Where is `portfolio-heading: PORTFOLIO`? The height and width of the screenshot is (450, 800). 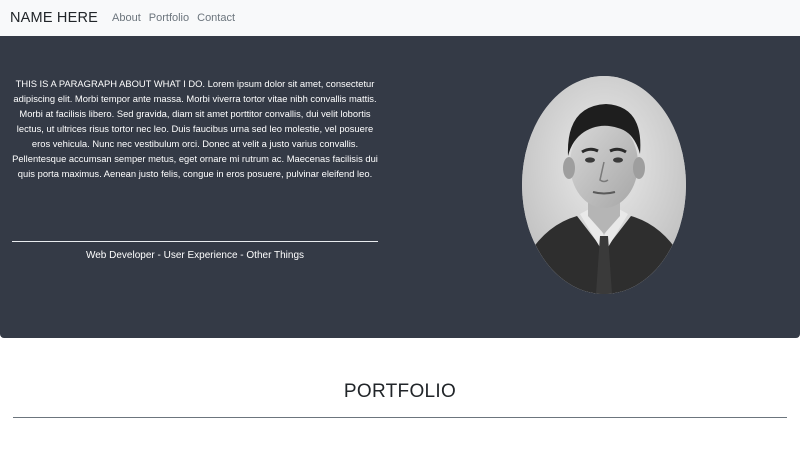 portfolio-heading: PORTFOLIO is located at coordinates (400, 391).